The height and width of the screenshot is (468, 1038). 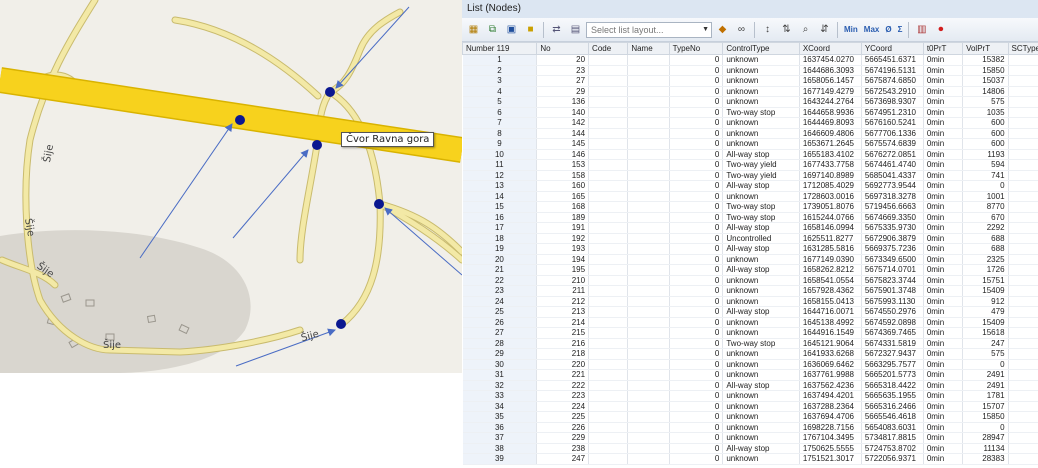 What do you see at coordinates (741, 29) in the screenshot?
I see `binoculars-icon: ∞` at bounding box center [741, 29].